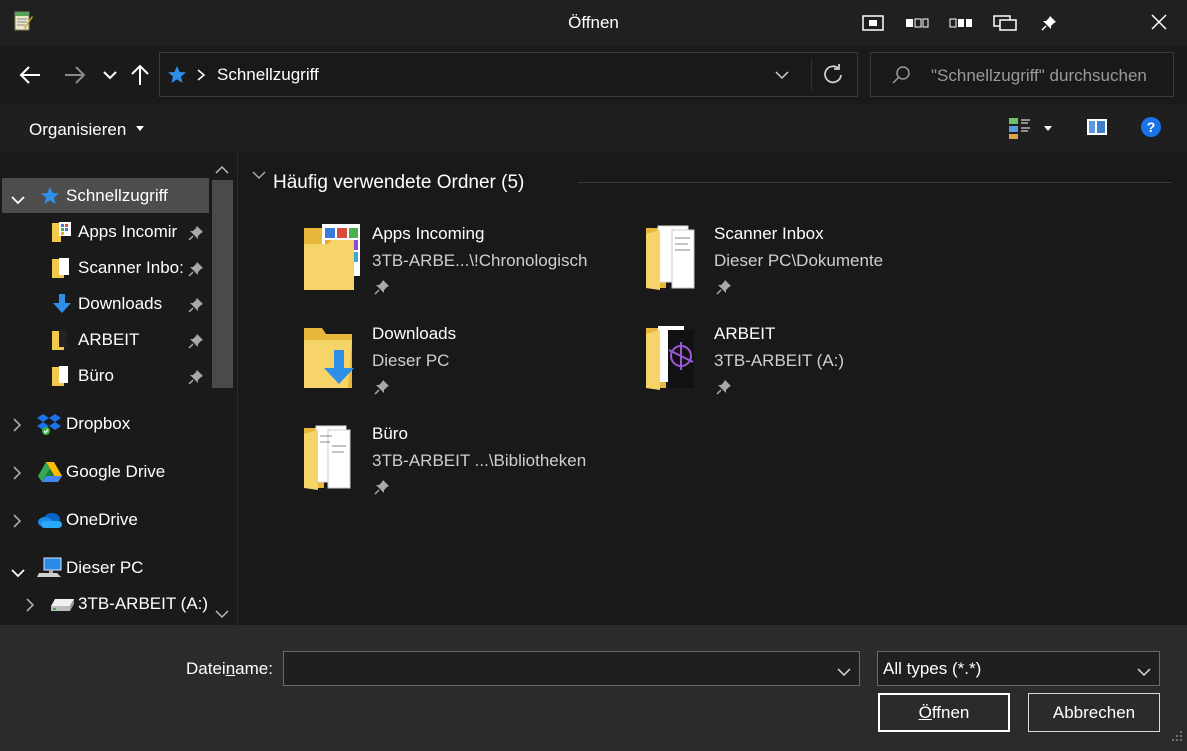 This screenshot has width=1187, height=751. Describe the element at coordinates (50, 570) in the screenshot. I see `computer-icon` at that location.